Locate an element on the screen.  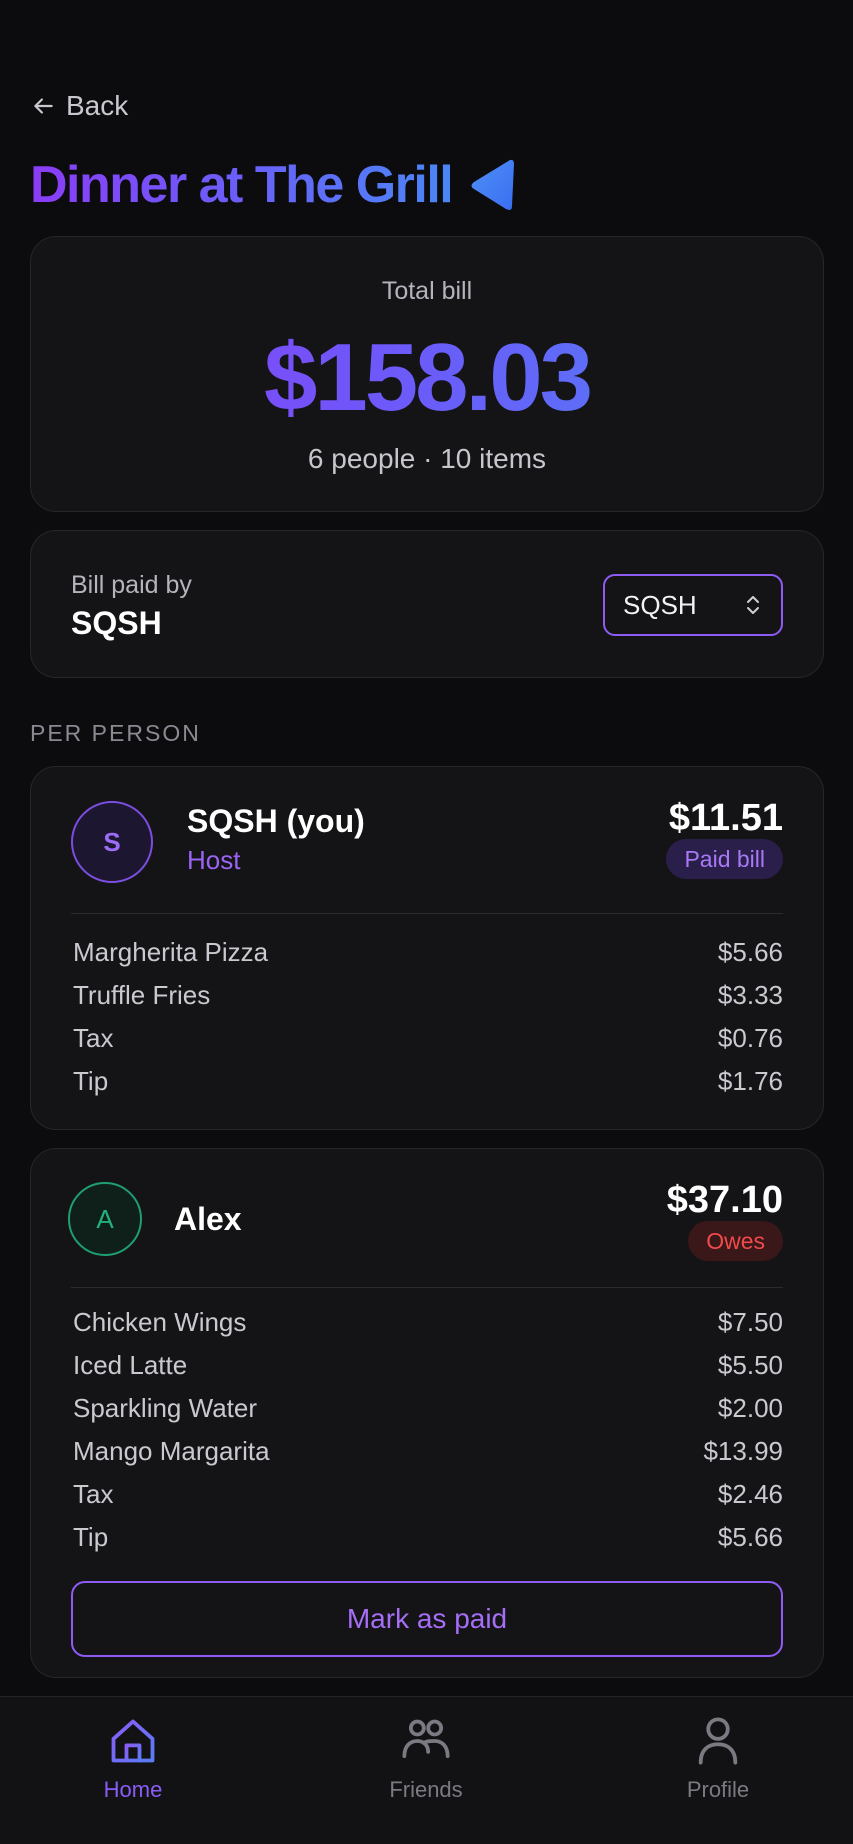
chevron-up-down-icon is located at coordinates (753, 605).